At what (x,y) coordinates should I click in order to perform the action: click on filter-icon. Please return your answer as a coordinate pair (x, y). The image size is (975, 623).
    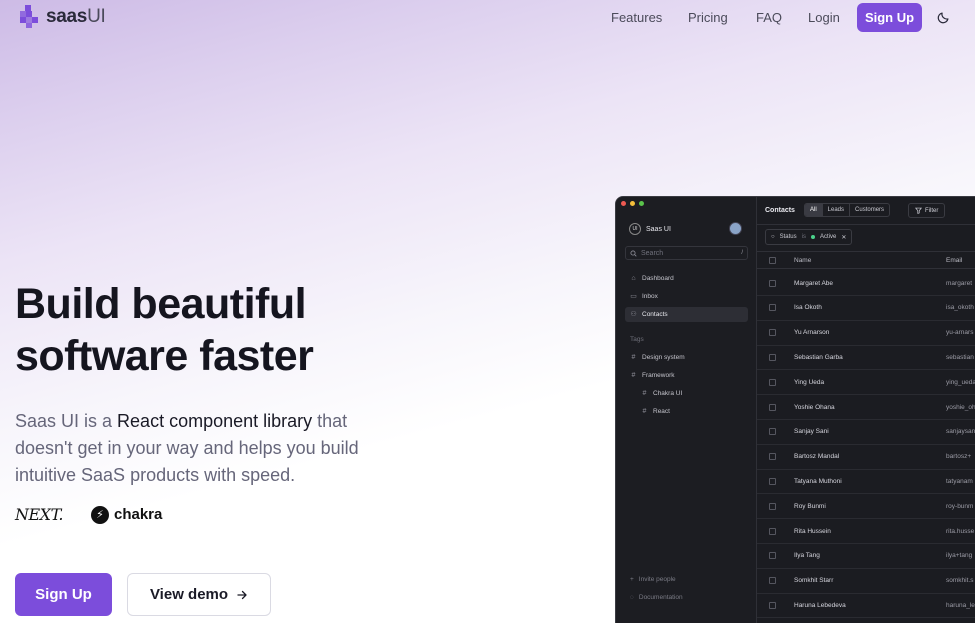
    Looking at the image, I should click on (918, 210).